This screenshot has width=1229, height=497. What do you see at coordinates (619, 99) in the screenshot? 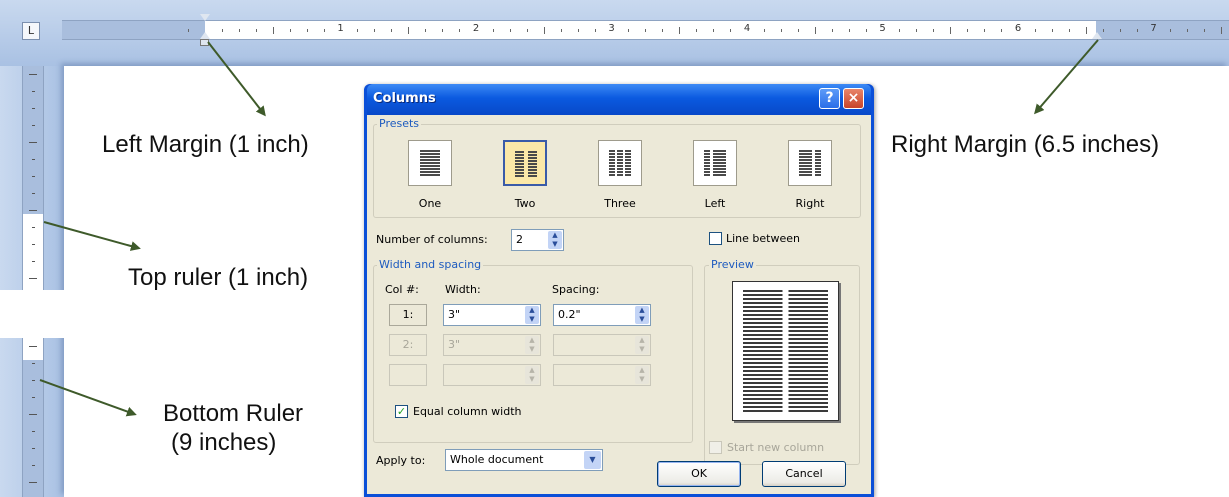
I see `dialog-titlebar: Columns ? ×` at bounding box center [619, 99].